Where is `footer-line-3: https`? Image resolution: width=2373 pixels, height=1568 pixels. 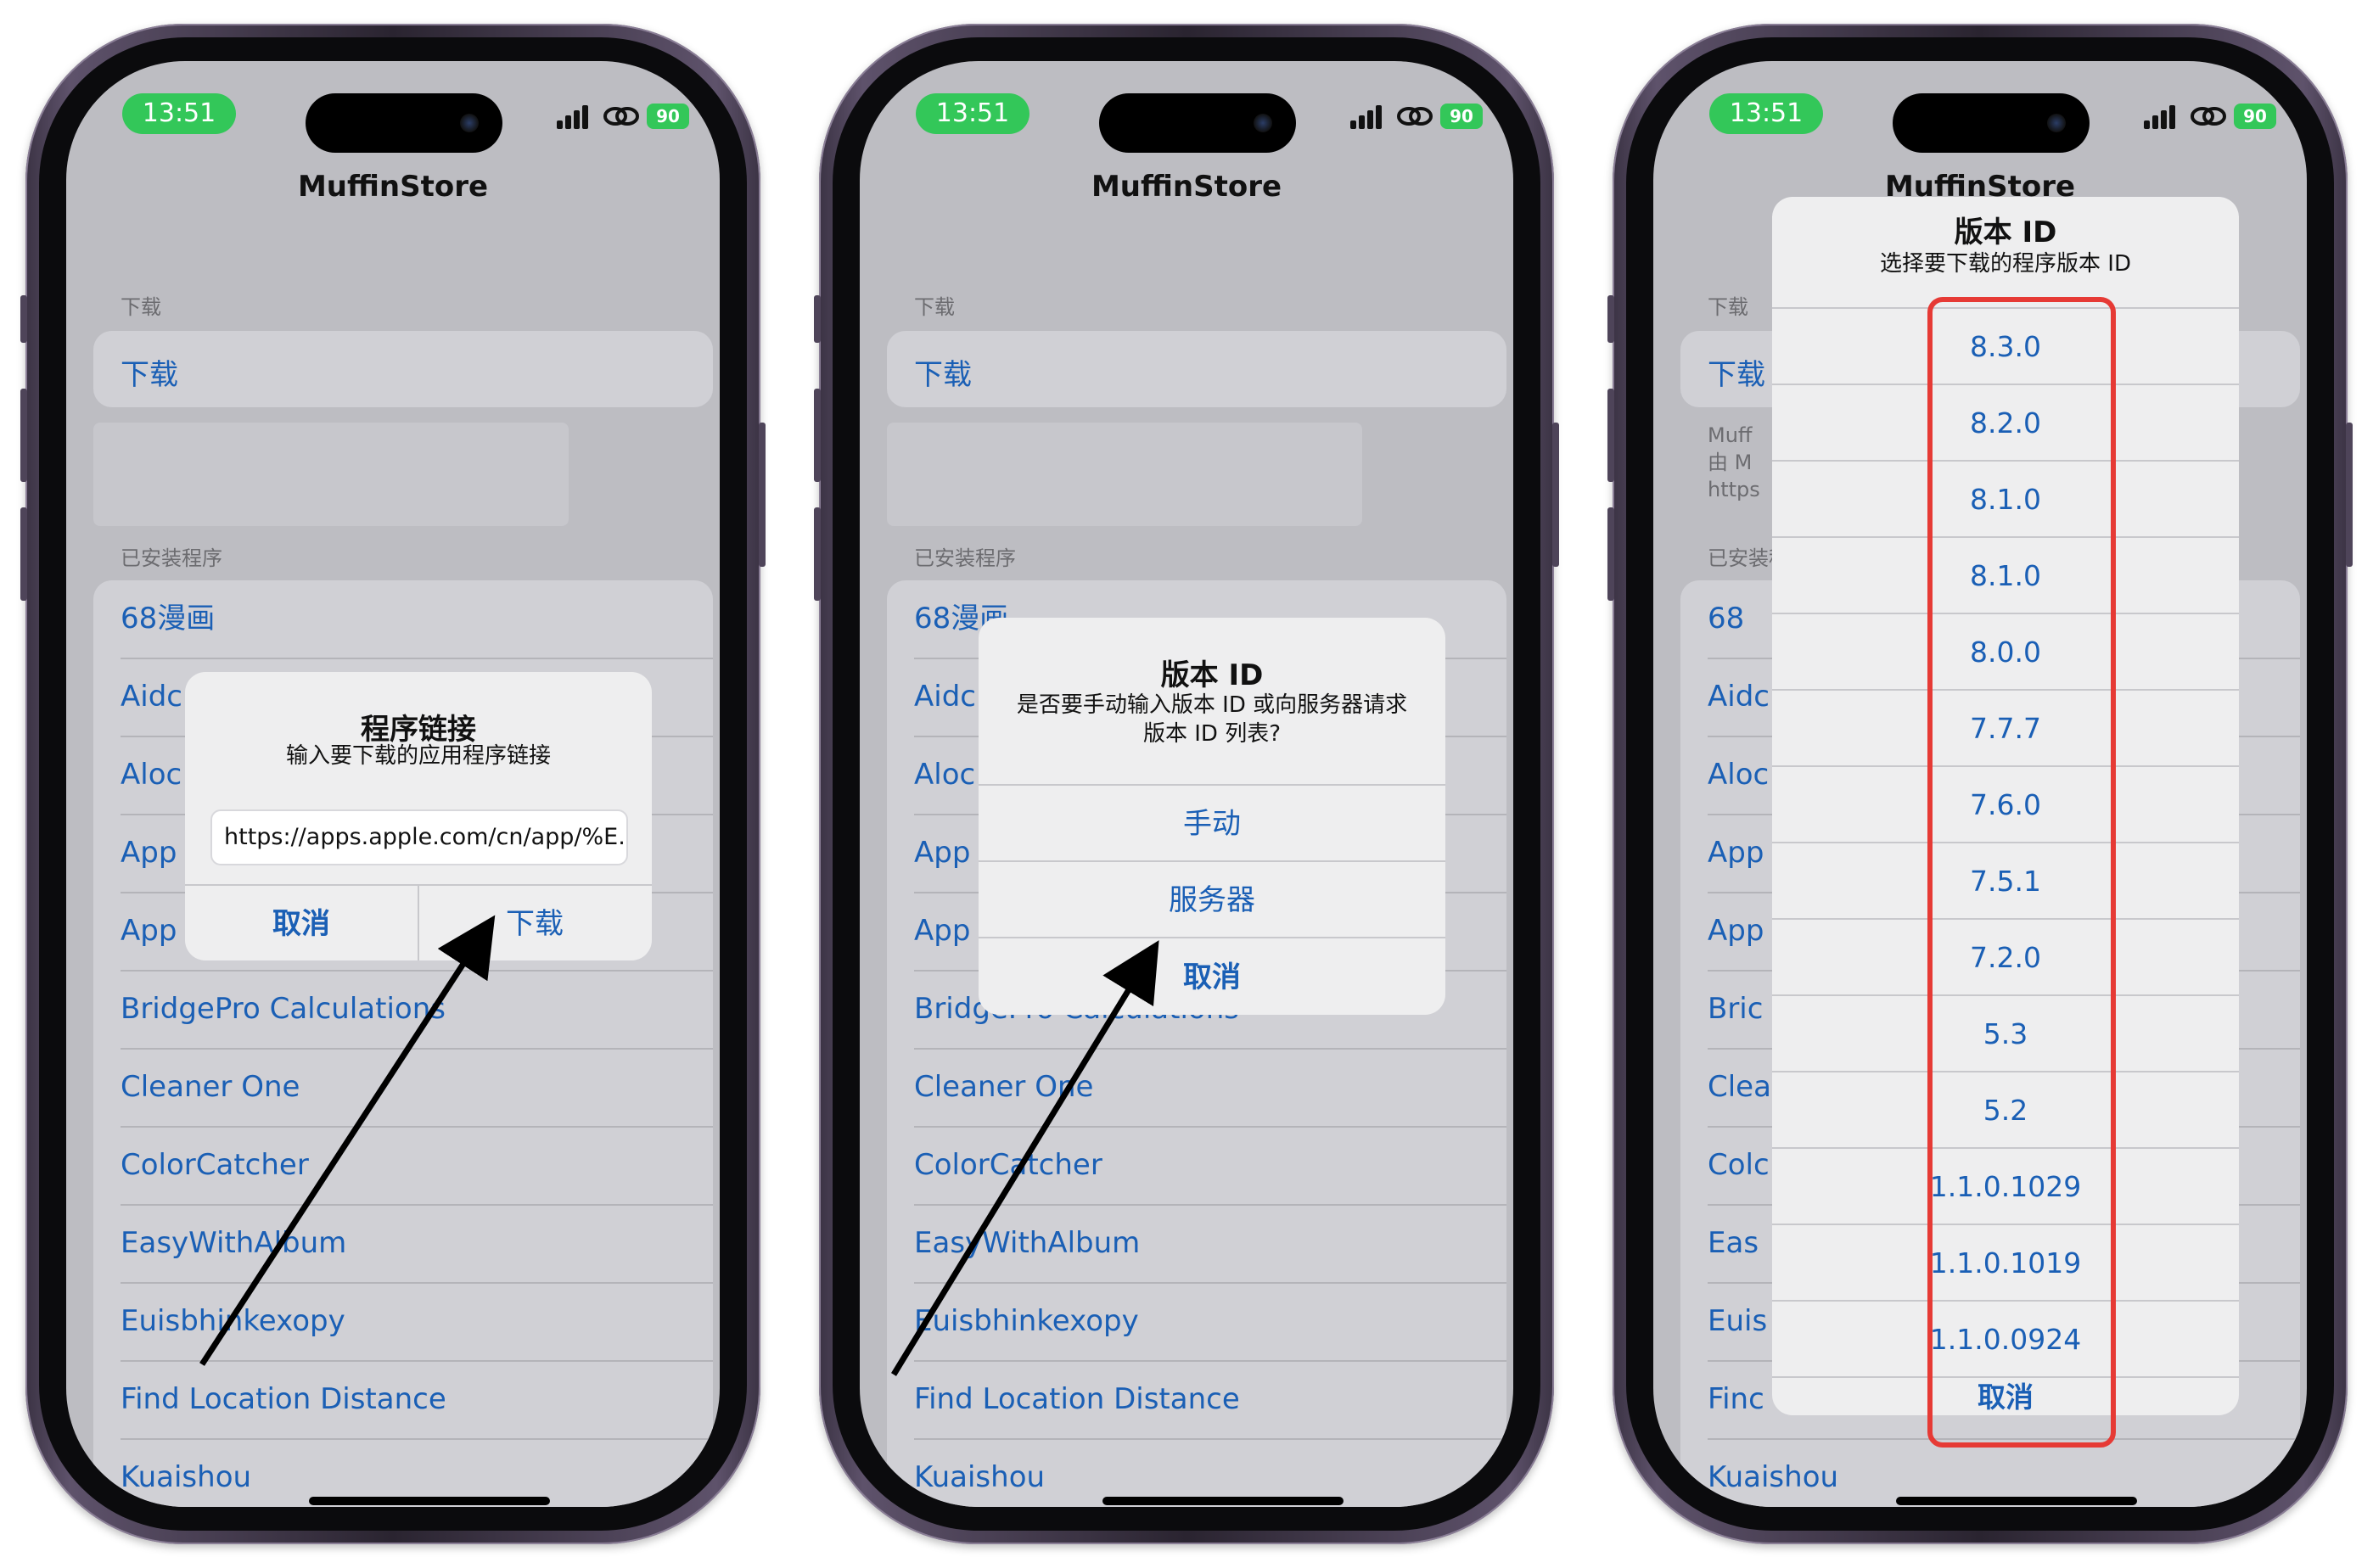 footer-line-3: https is located at coordinates (1734, 490).